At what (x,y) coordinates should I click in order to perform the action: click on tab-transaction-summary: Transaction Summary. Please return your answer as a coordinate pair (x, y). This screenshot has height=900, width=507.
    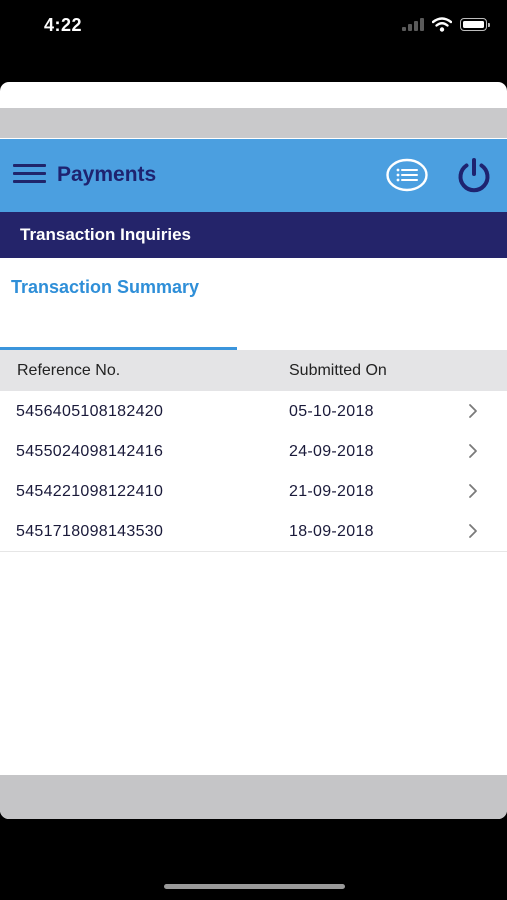
    Looking at the image, I should click on (105, 287).